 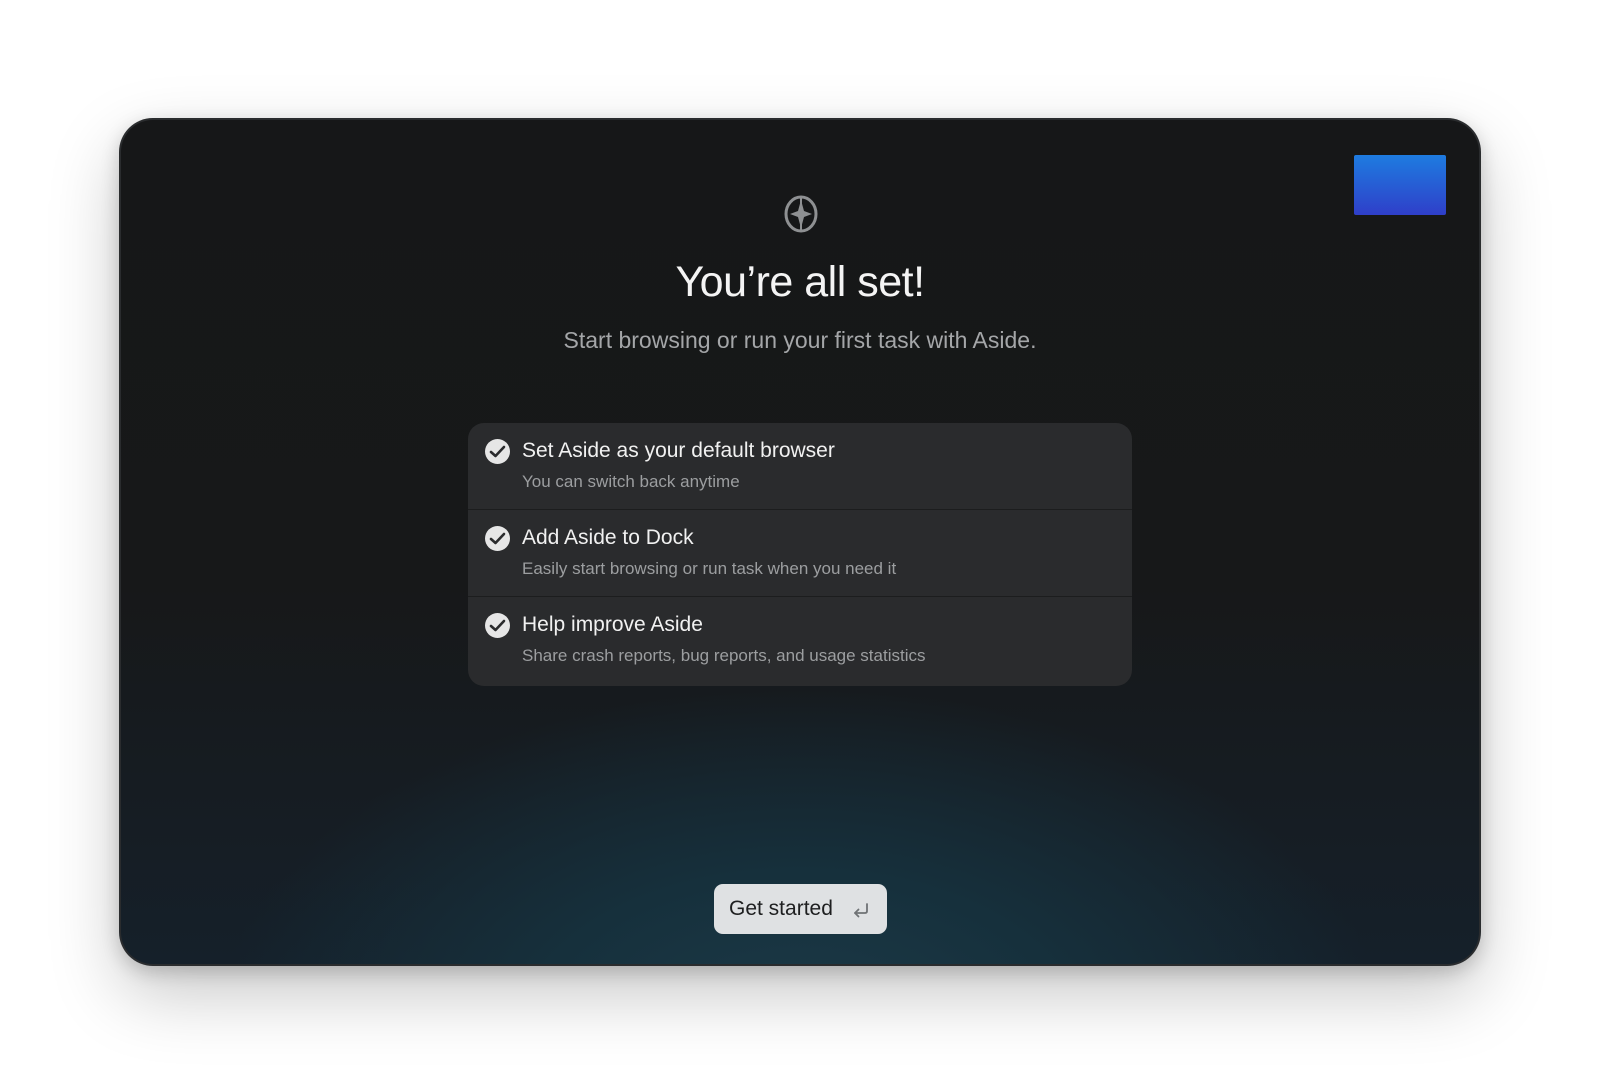 I want to click on option-title: Help improve Aside, so click(x=612, y=624).